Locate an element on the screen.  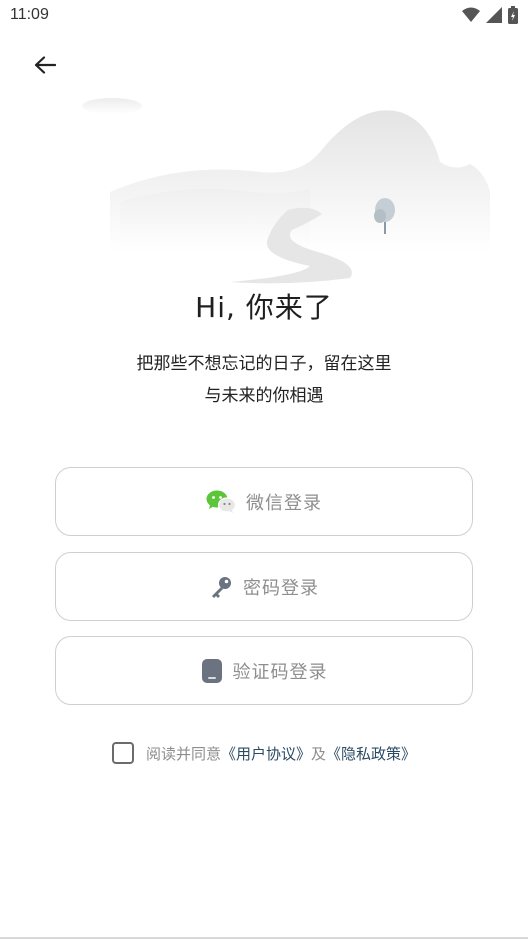
agreement-checkbox is located at coordinates (122, 753).